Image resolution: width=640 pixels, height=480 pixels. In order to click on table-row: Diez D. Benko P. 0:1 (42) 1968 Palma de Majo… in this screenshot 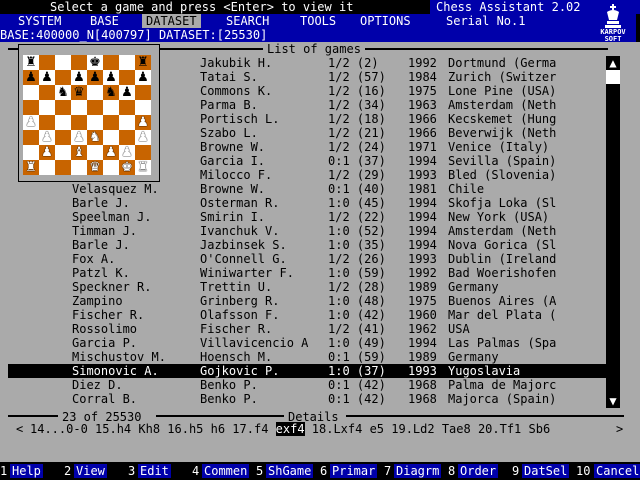, I will do `click(308, 385)`.